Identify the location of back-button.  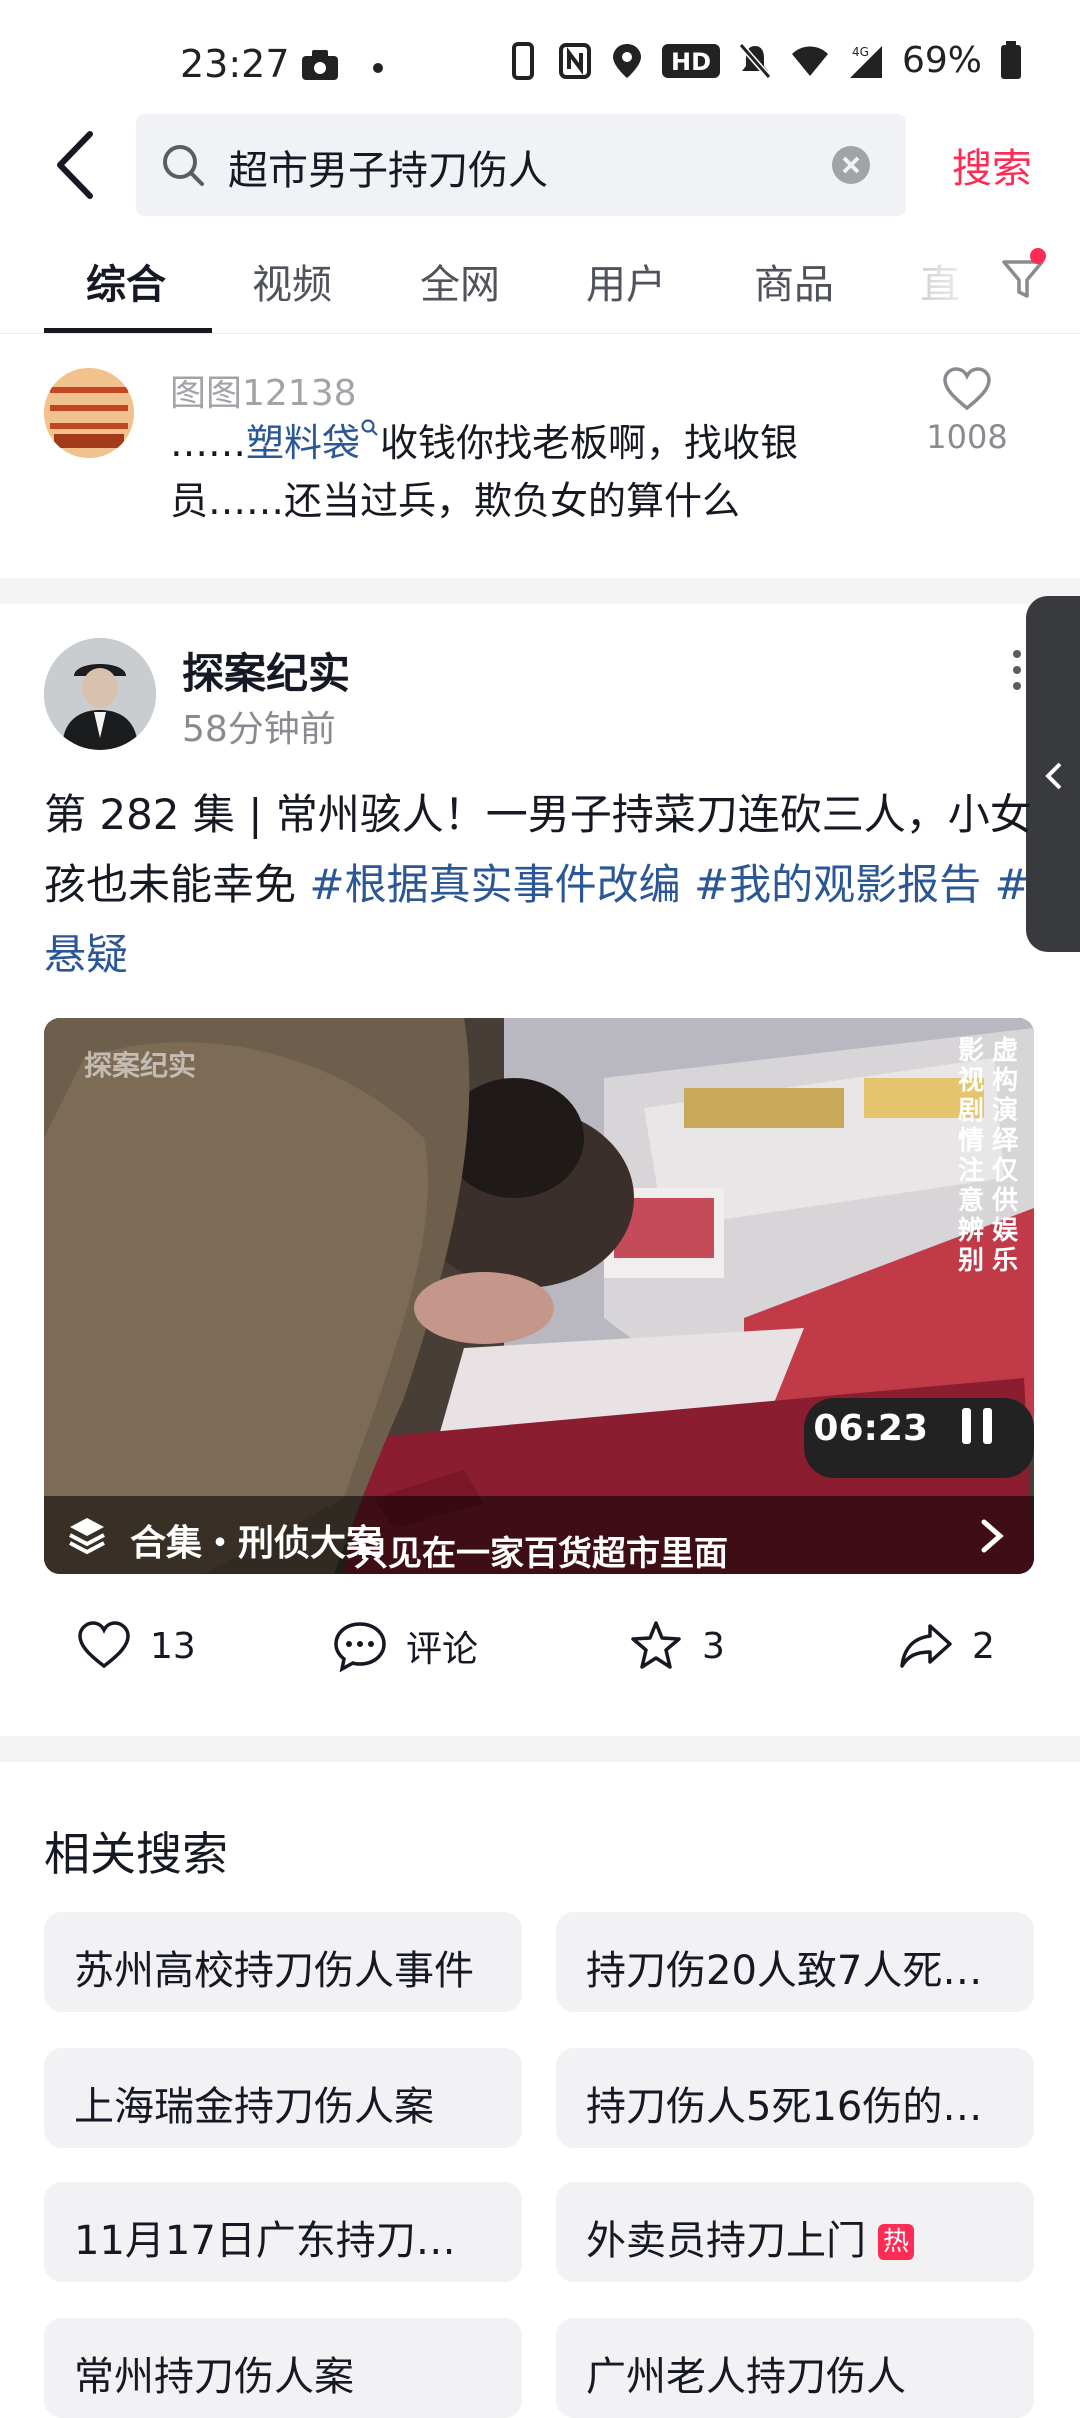
(77, 165).